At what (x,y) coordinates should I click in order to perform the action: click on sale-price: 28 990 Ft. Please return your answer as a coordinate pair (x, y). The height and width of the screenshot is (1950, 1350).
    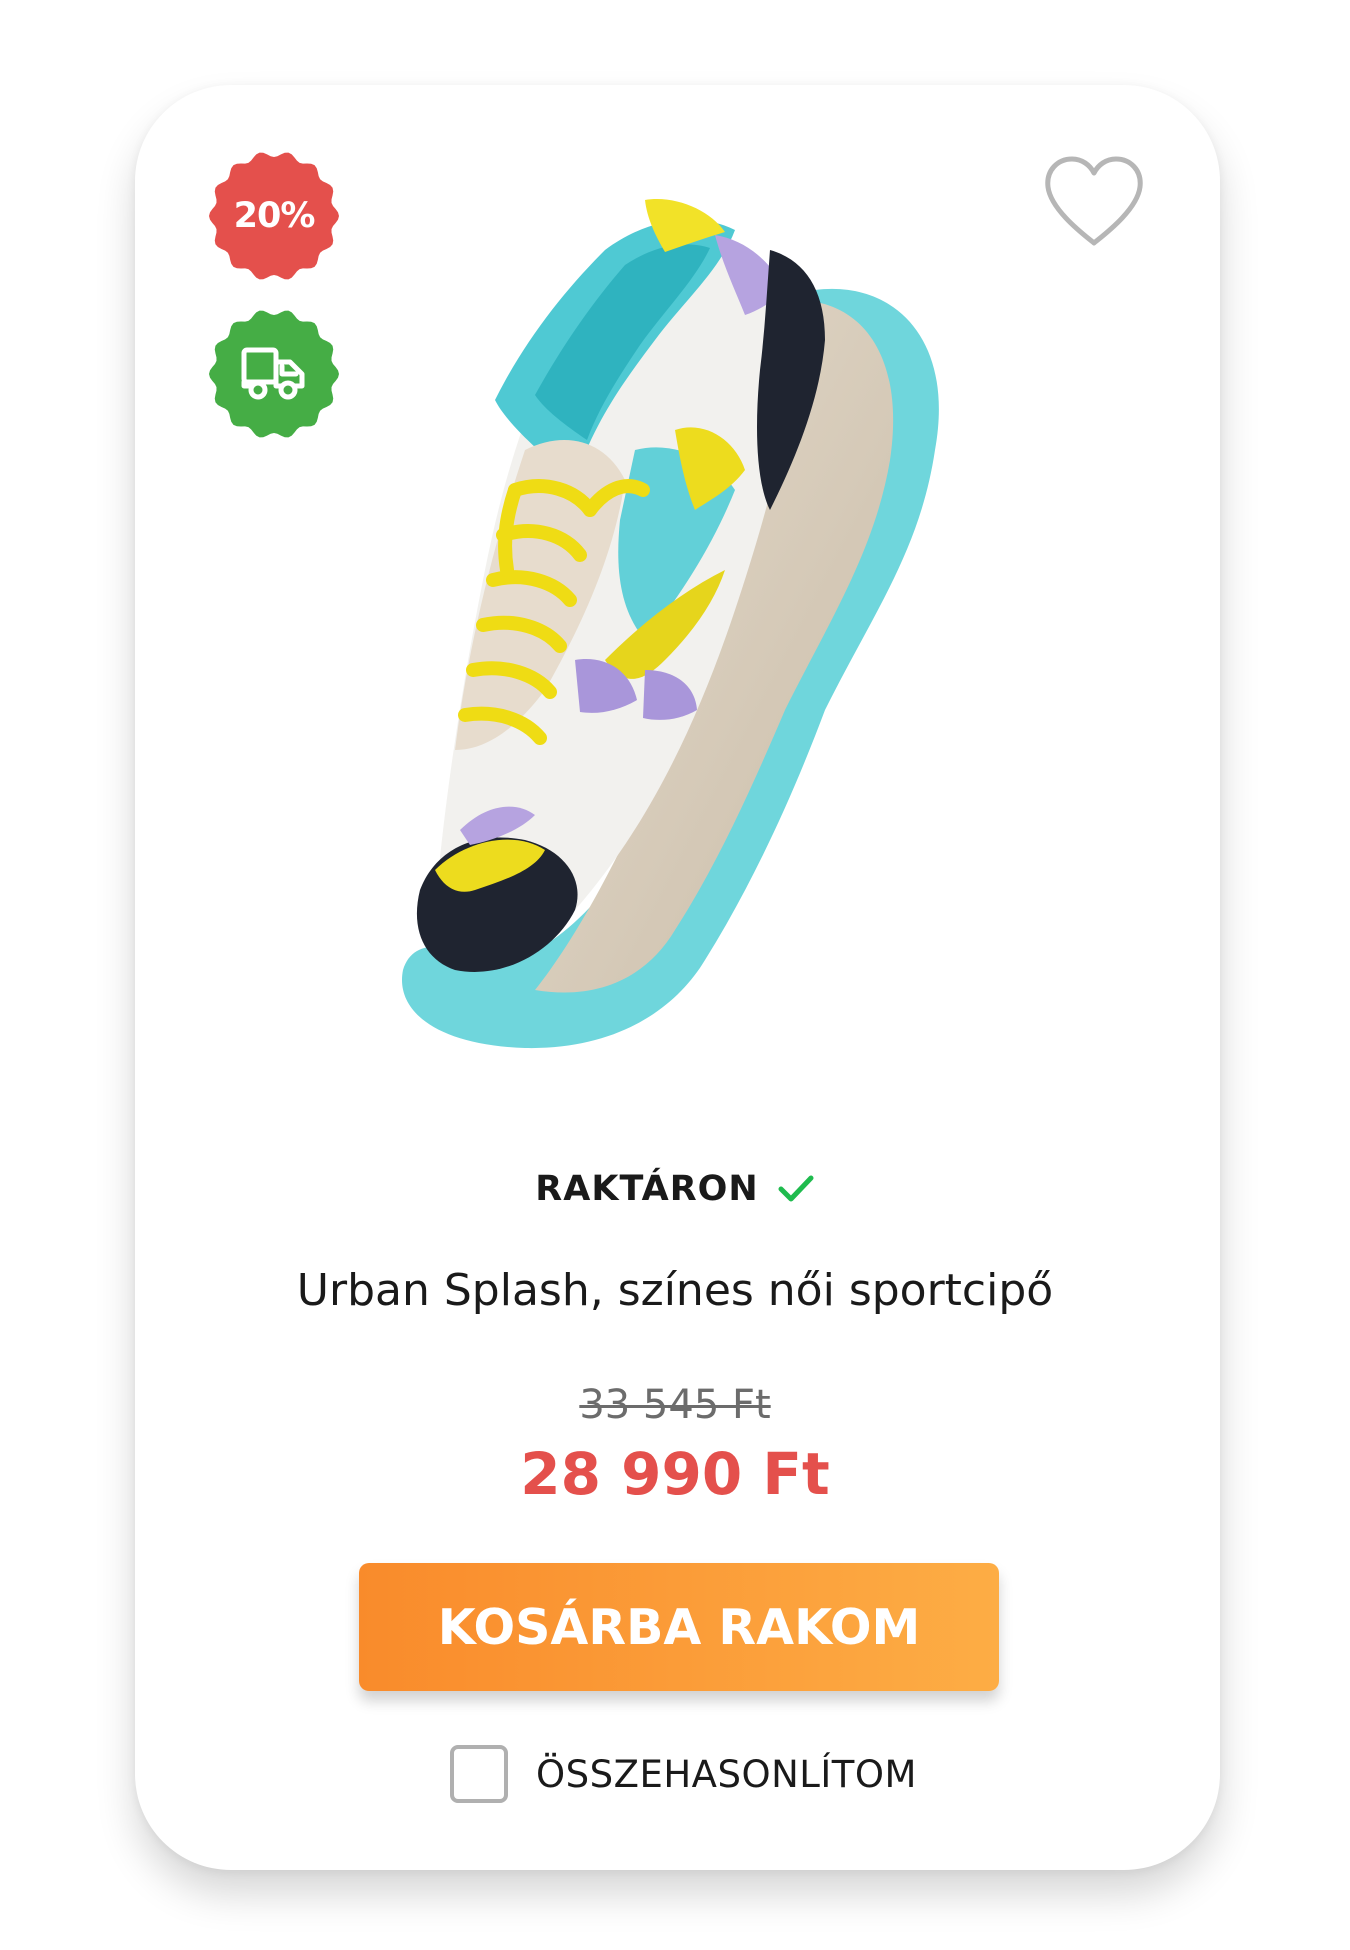
    Looking at the image, I should click on (675, 1474).